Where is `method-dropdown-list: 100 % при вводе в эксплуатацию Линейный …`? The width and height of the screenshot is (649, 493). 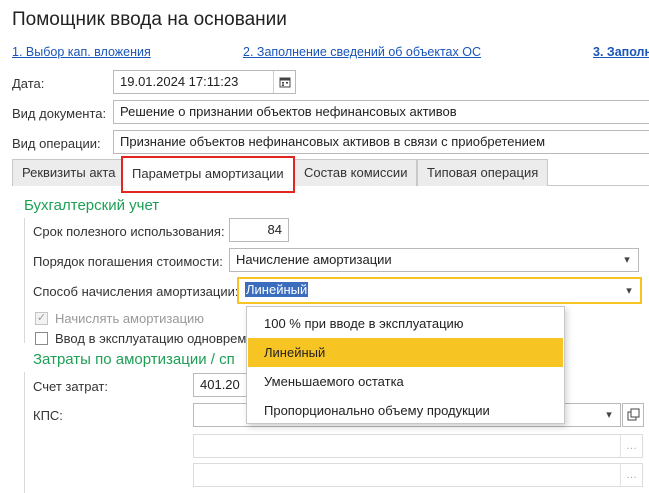 method-dropdown-list: 100 % при вводе в эксплуатацию Линейный … is located at coordinates (405, 365).